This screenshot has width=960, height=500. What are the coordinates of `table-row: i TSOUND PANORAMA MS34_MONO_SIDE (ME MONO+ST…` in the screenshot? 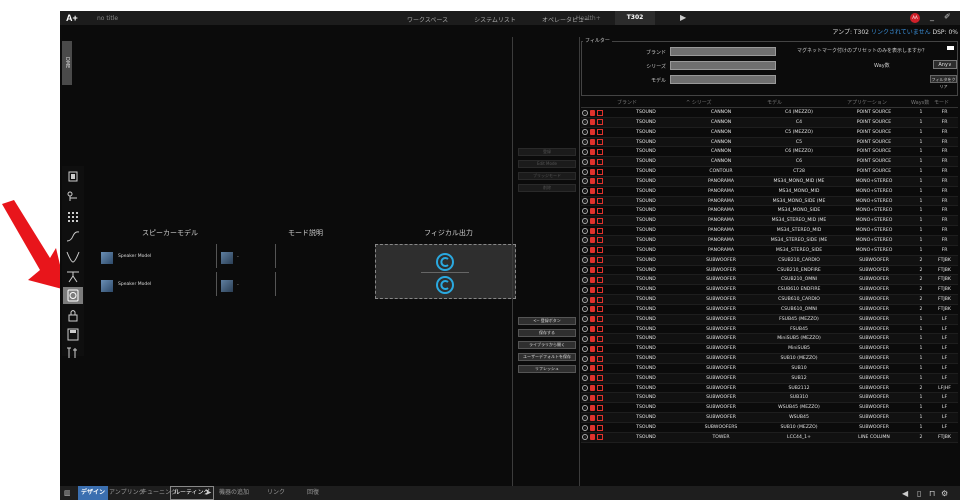 It's located at (769, 201).